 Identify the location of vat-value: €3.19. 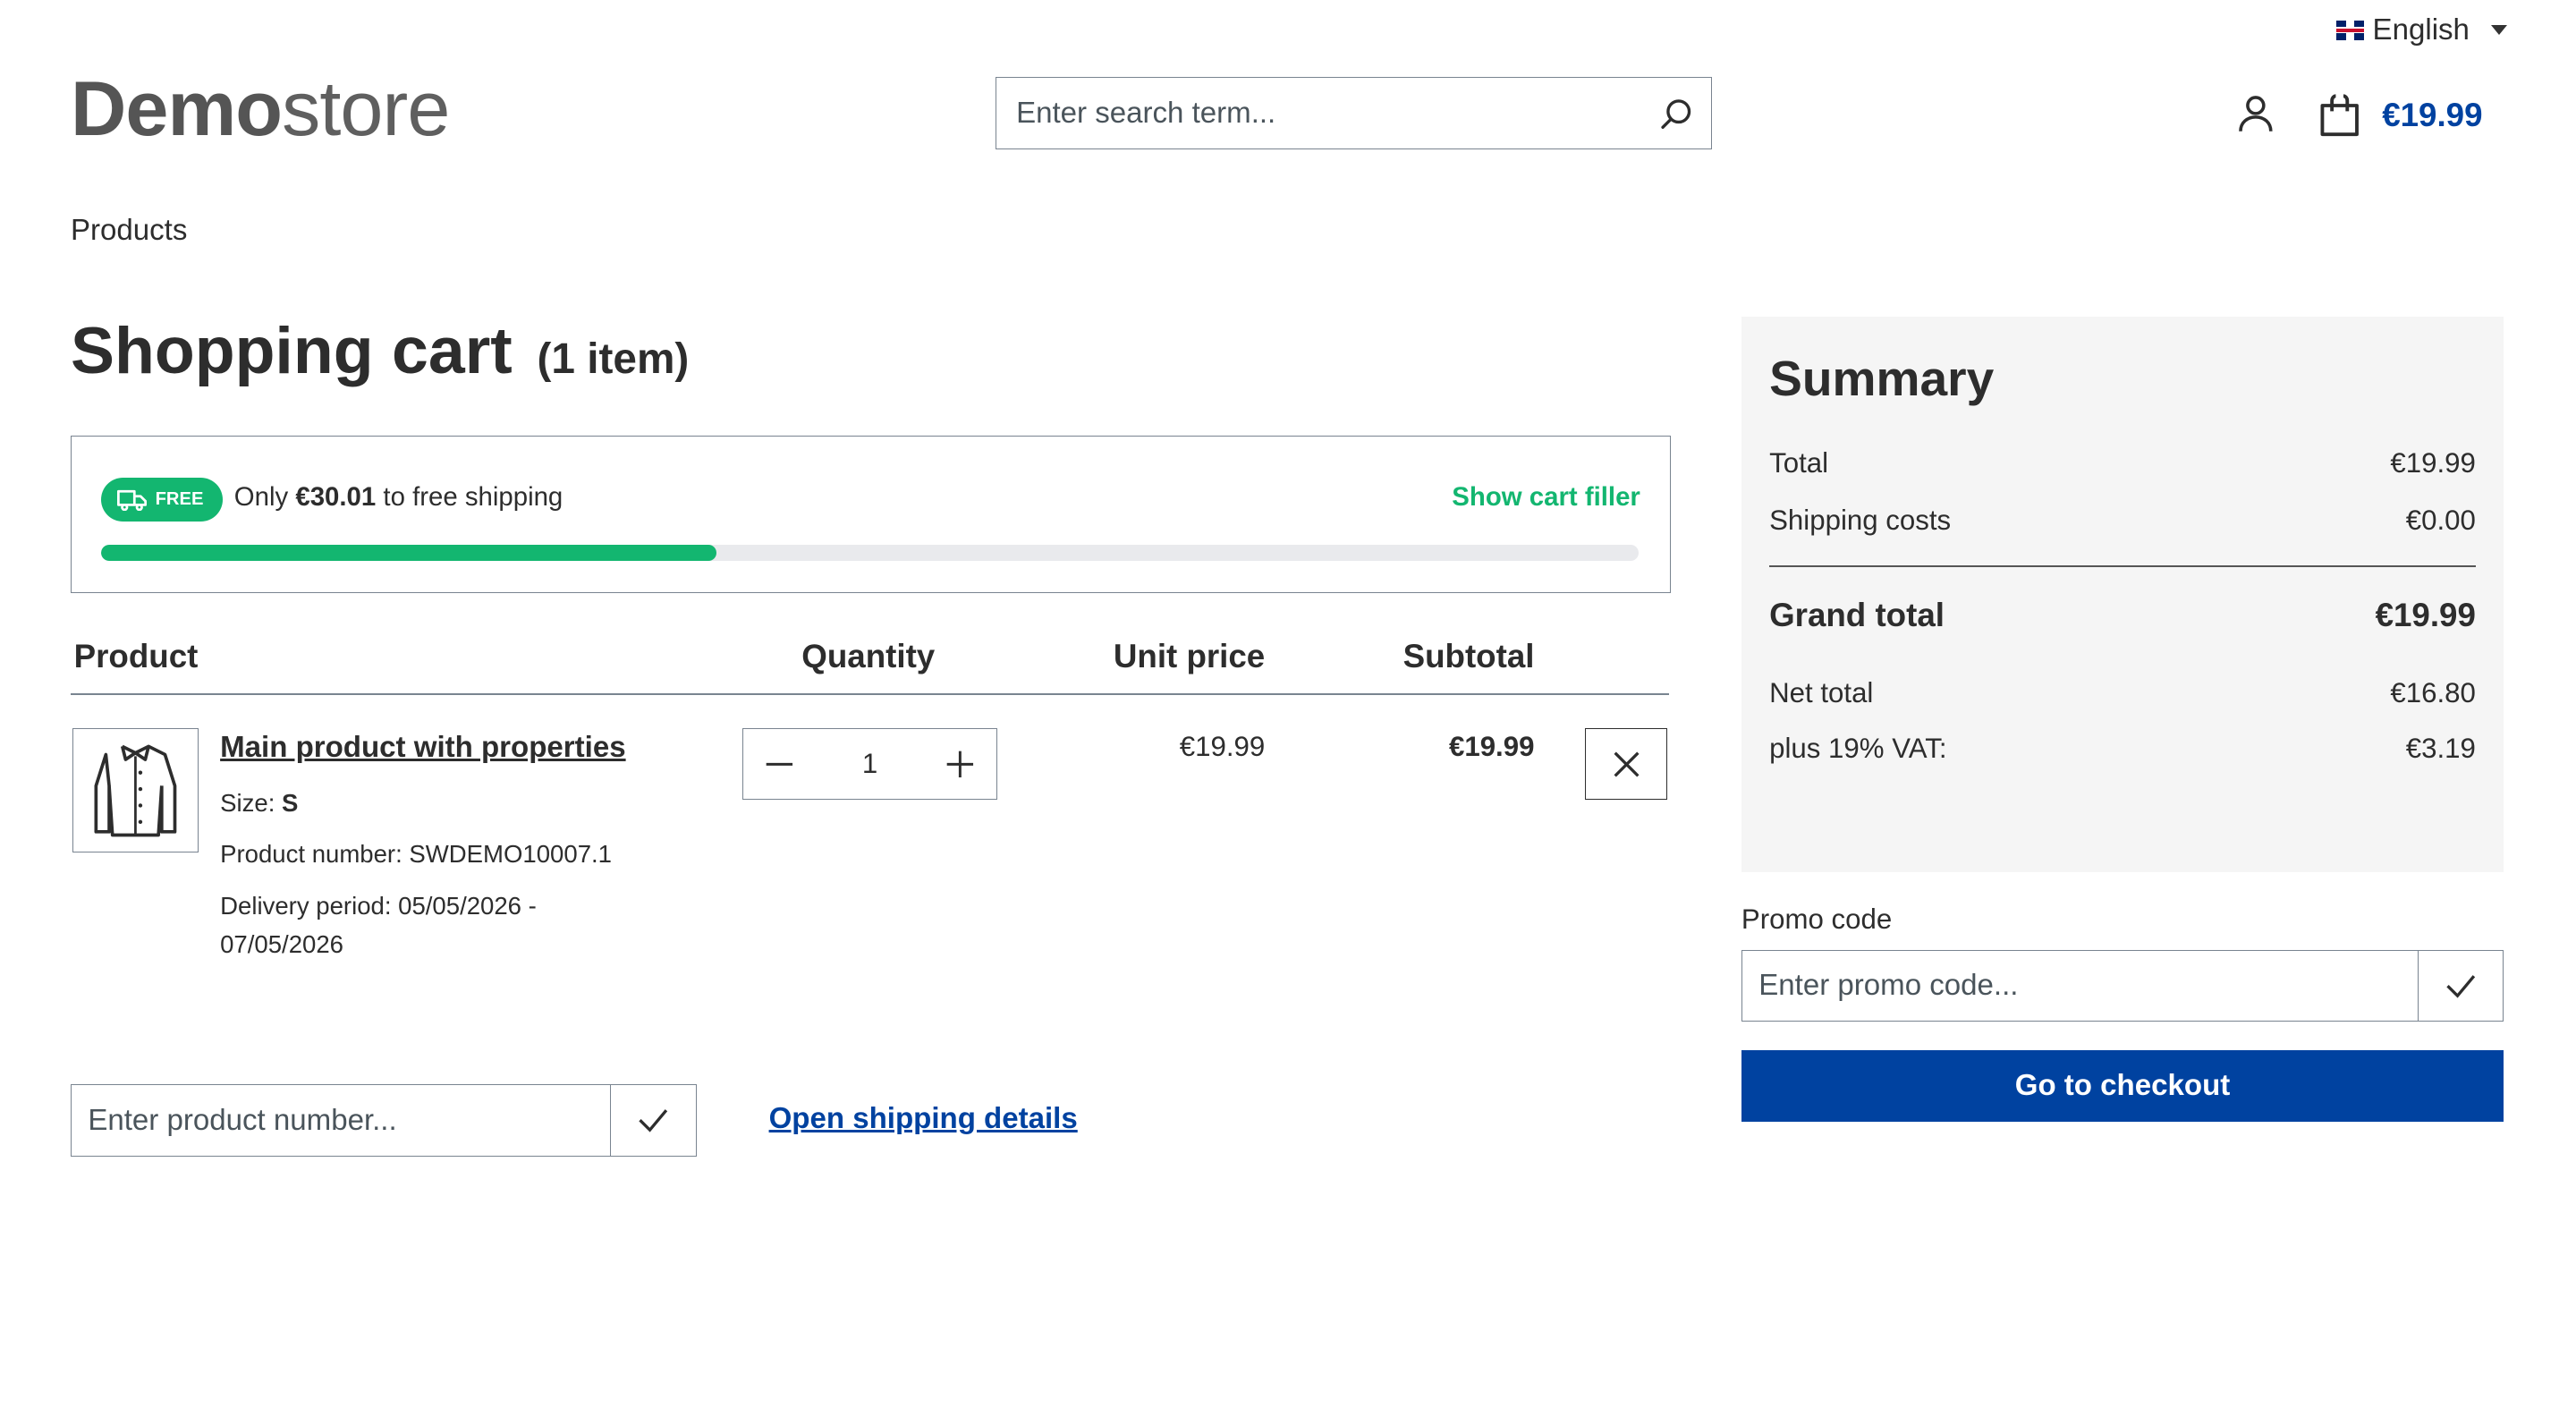
(2440, 749).